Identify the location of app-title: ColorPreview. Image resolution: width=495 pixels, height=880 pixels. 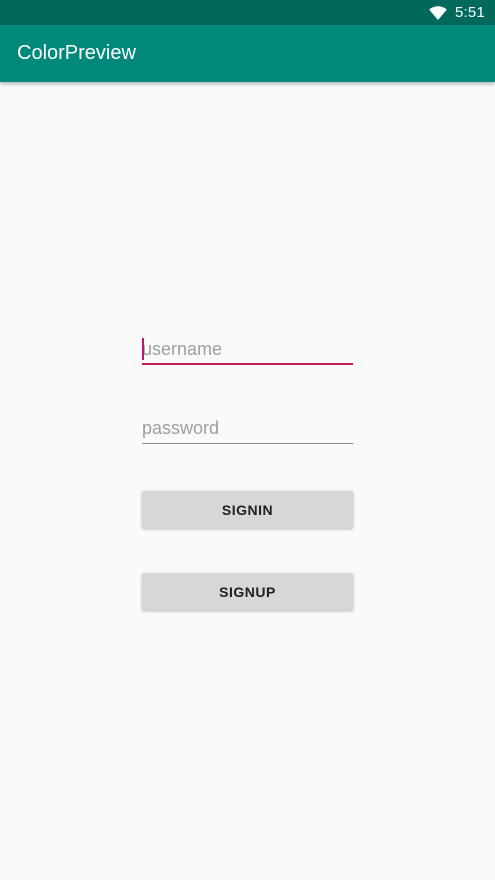
(76, 53).